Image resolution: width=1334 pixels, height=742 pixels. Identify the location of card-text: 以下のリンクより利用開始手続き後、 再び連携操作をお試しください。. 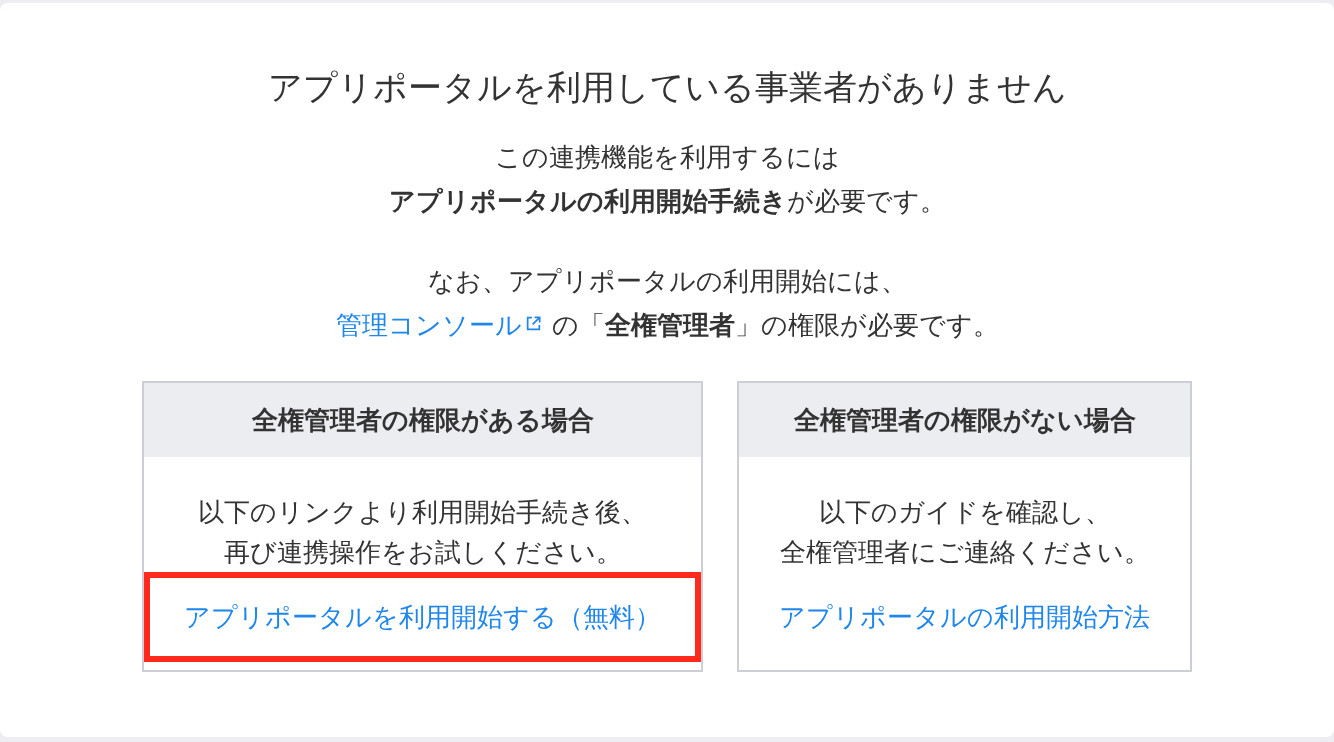
(422, 532).